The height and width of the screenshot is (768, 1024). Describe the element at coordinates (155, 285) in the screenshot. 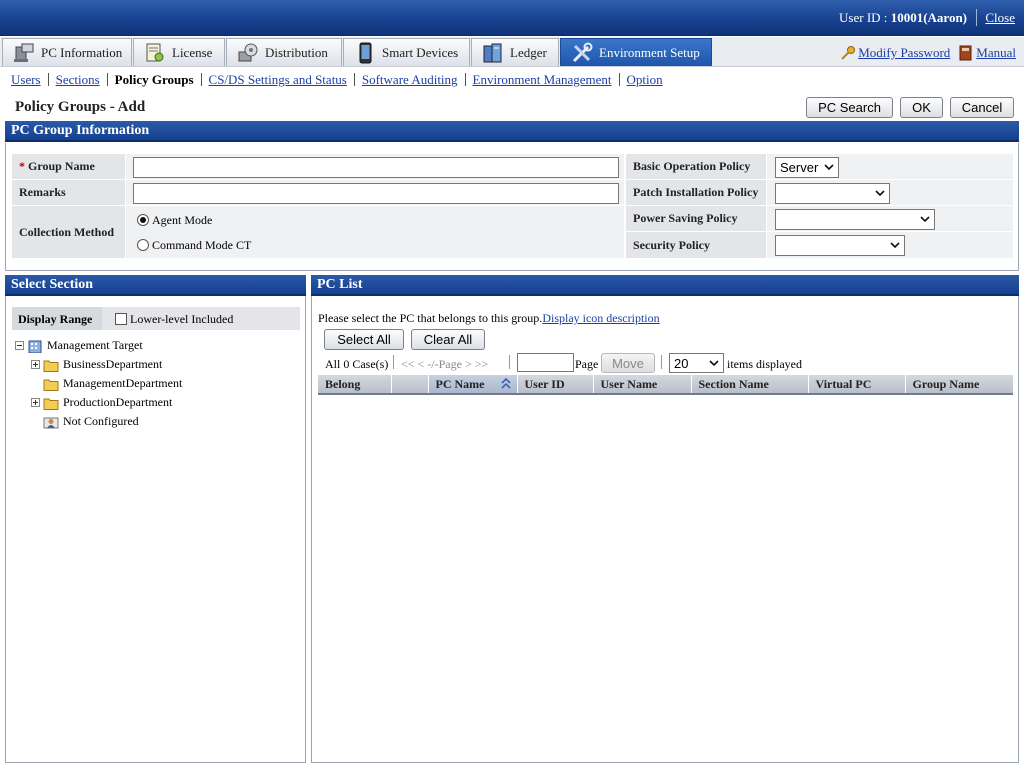

I see `select-section-header: Select Section` at that location.